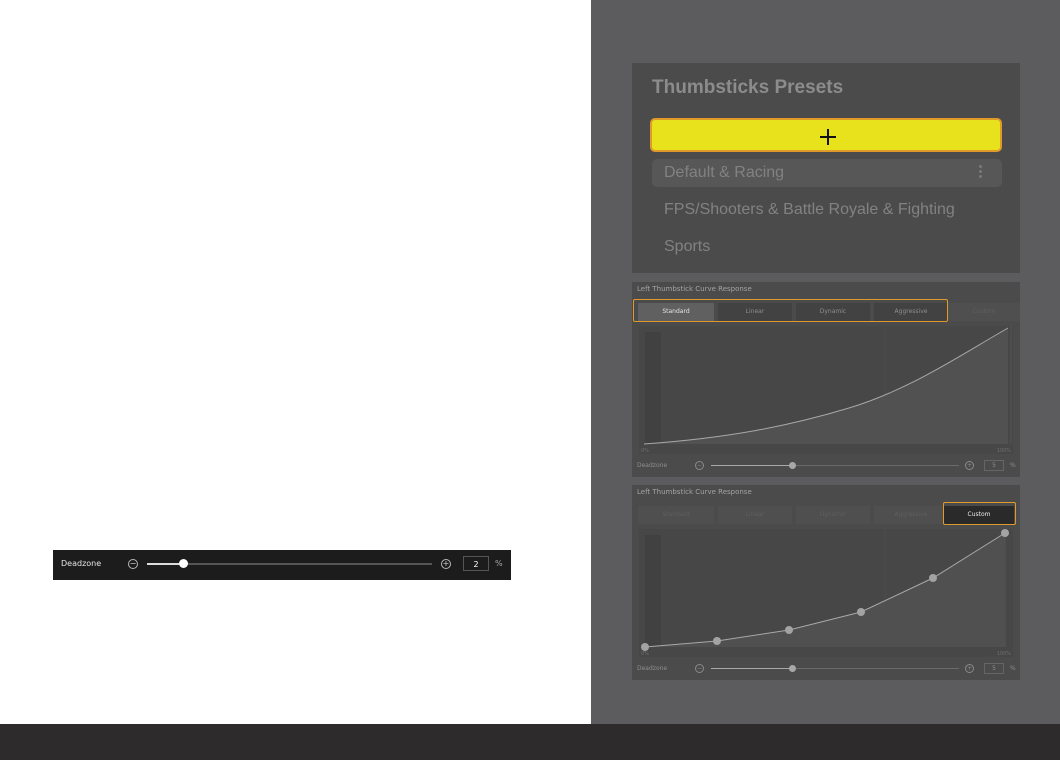 Image resolution: width=1060 pixels, height=760 pixels. I want to click on add-preset-button, so click(826, 135).